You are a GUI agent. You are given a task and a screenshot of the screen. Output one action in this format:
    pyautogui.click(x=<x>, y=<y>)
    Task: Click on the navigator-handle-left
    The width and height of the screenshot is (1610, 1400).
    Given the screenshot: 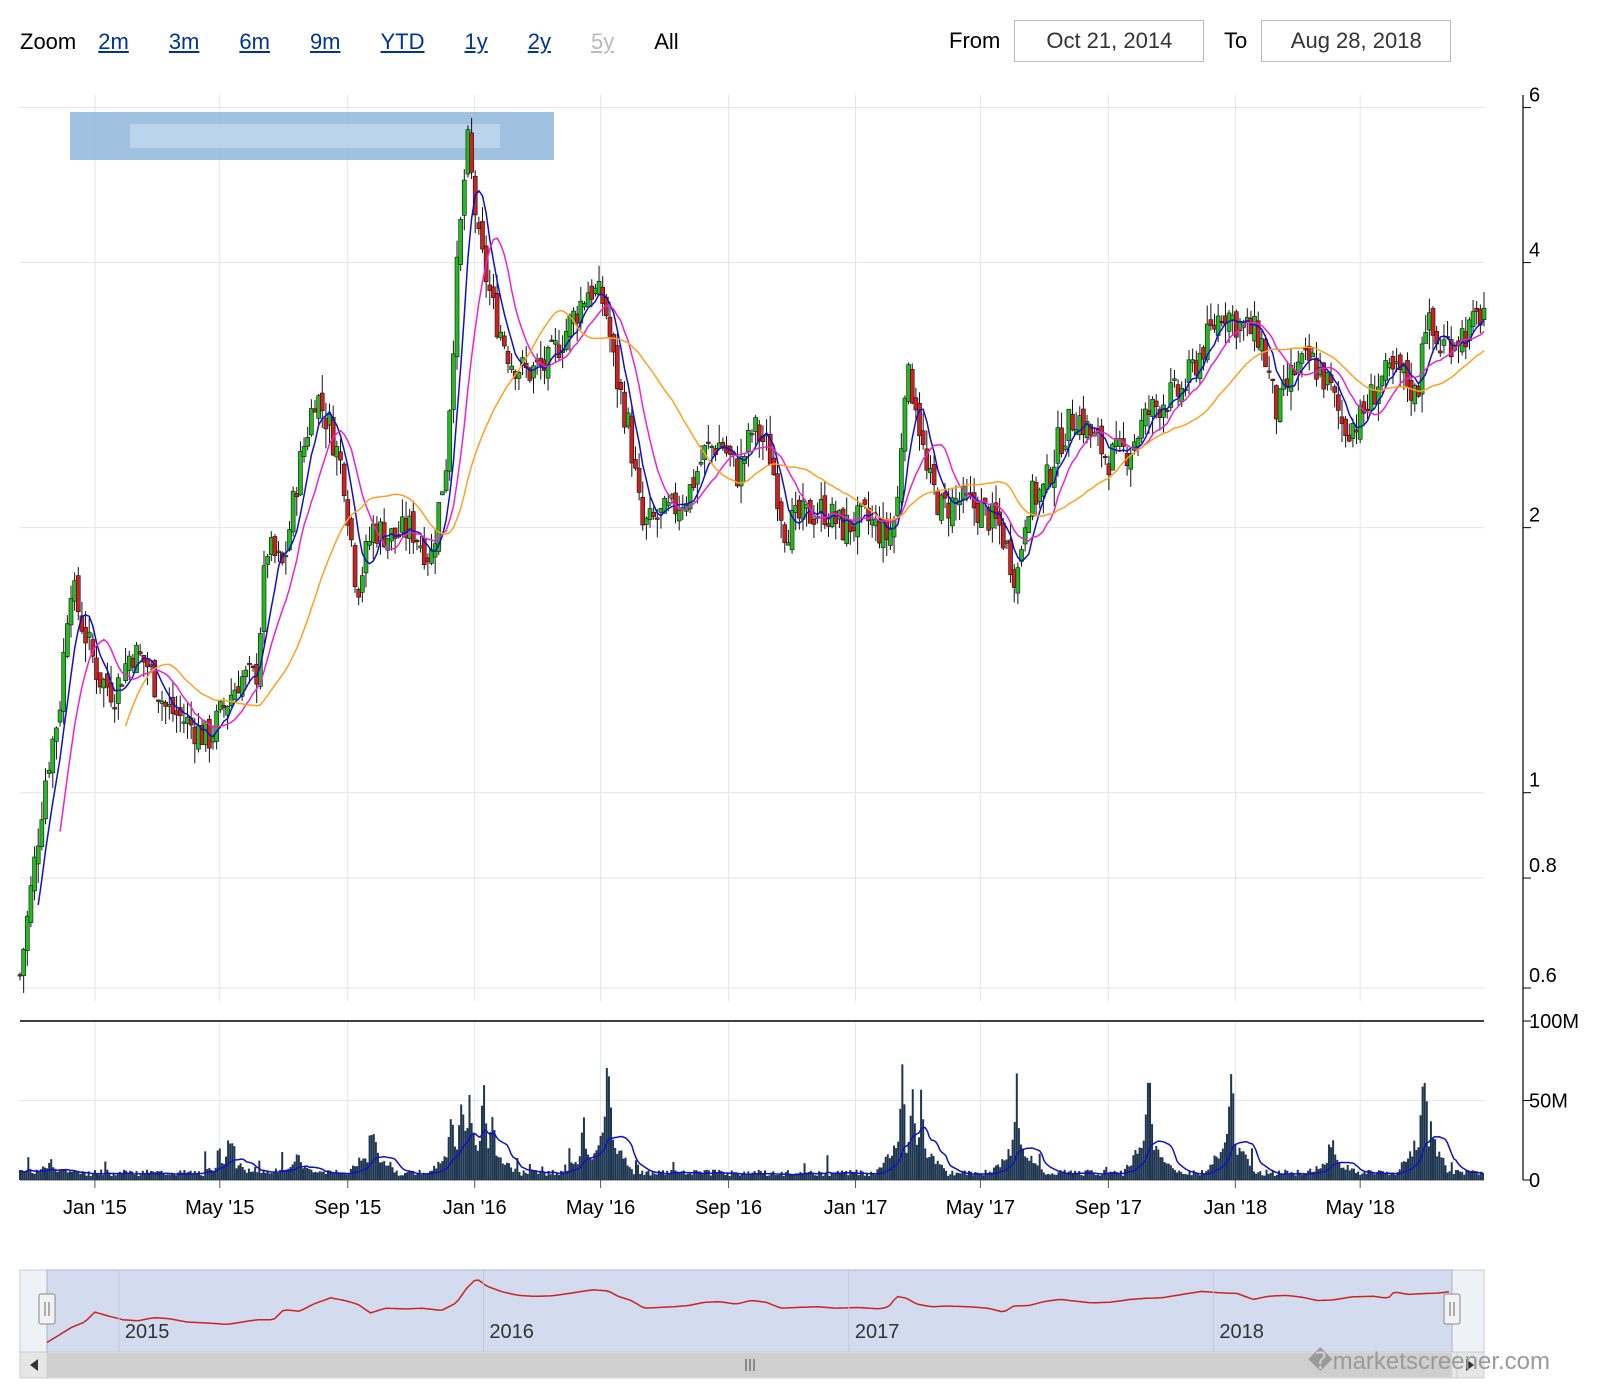 What is the action you would take?
    pyautogui.click(x=47, y=1309)
    